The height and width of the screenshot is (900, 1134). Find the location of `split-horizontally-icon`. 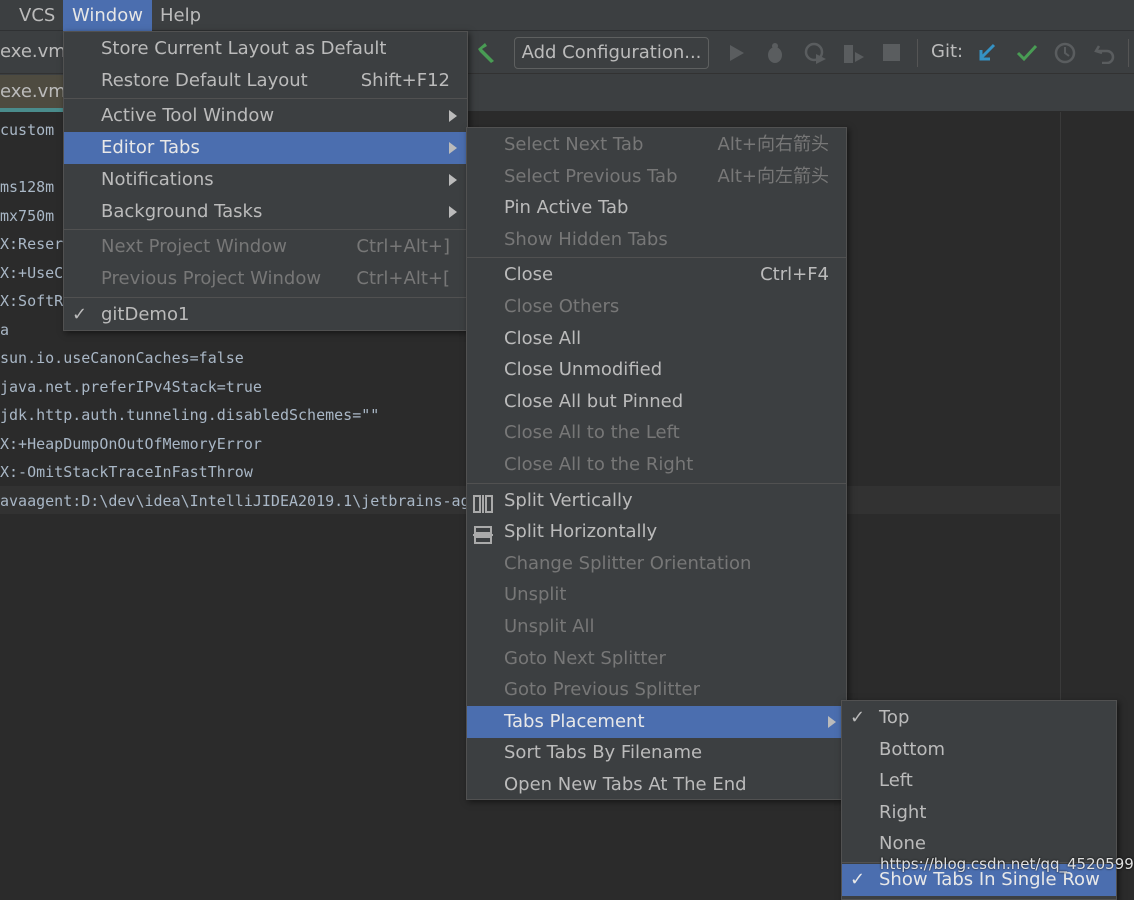

split-horizontally-icon is located at coordinates (483, 534).